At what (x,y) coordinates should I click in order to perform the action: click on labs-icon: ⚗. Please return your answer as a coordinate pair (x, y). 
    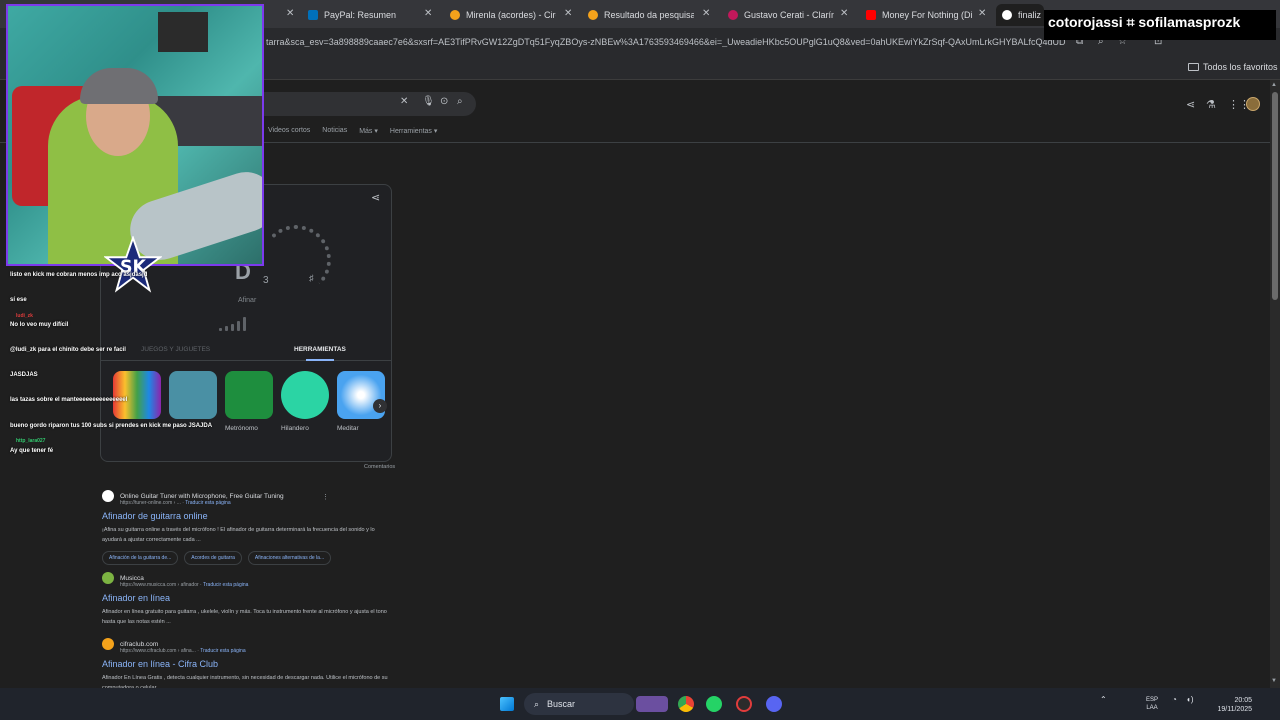
    Looking at the image, I should click on (1211, 104).